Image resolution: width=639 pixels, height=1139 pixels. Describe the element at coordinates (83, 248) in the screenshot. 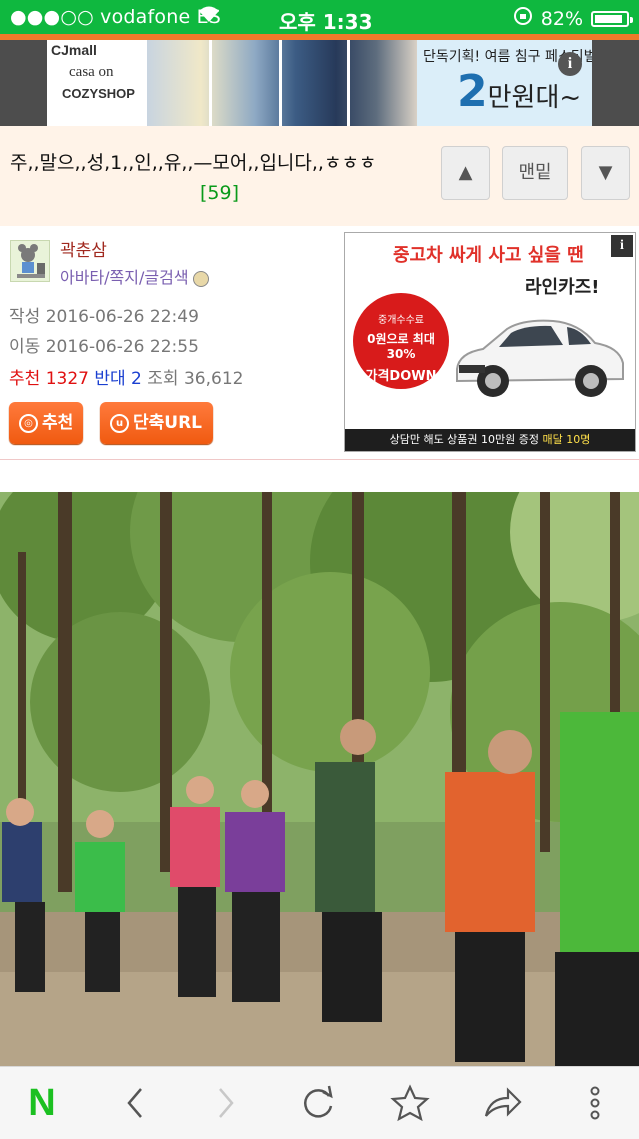

I see `author-name: 곽춘삼` at that location.